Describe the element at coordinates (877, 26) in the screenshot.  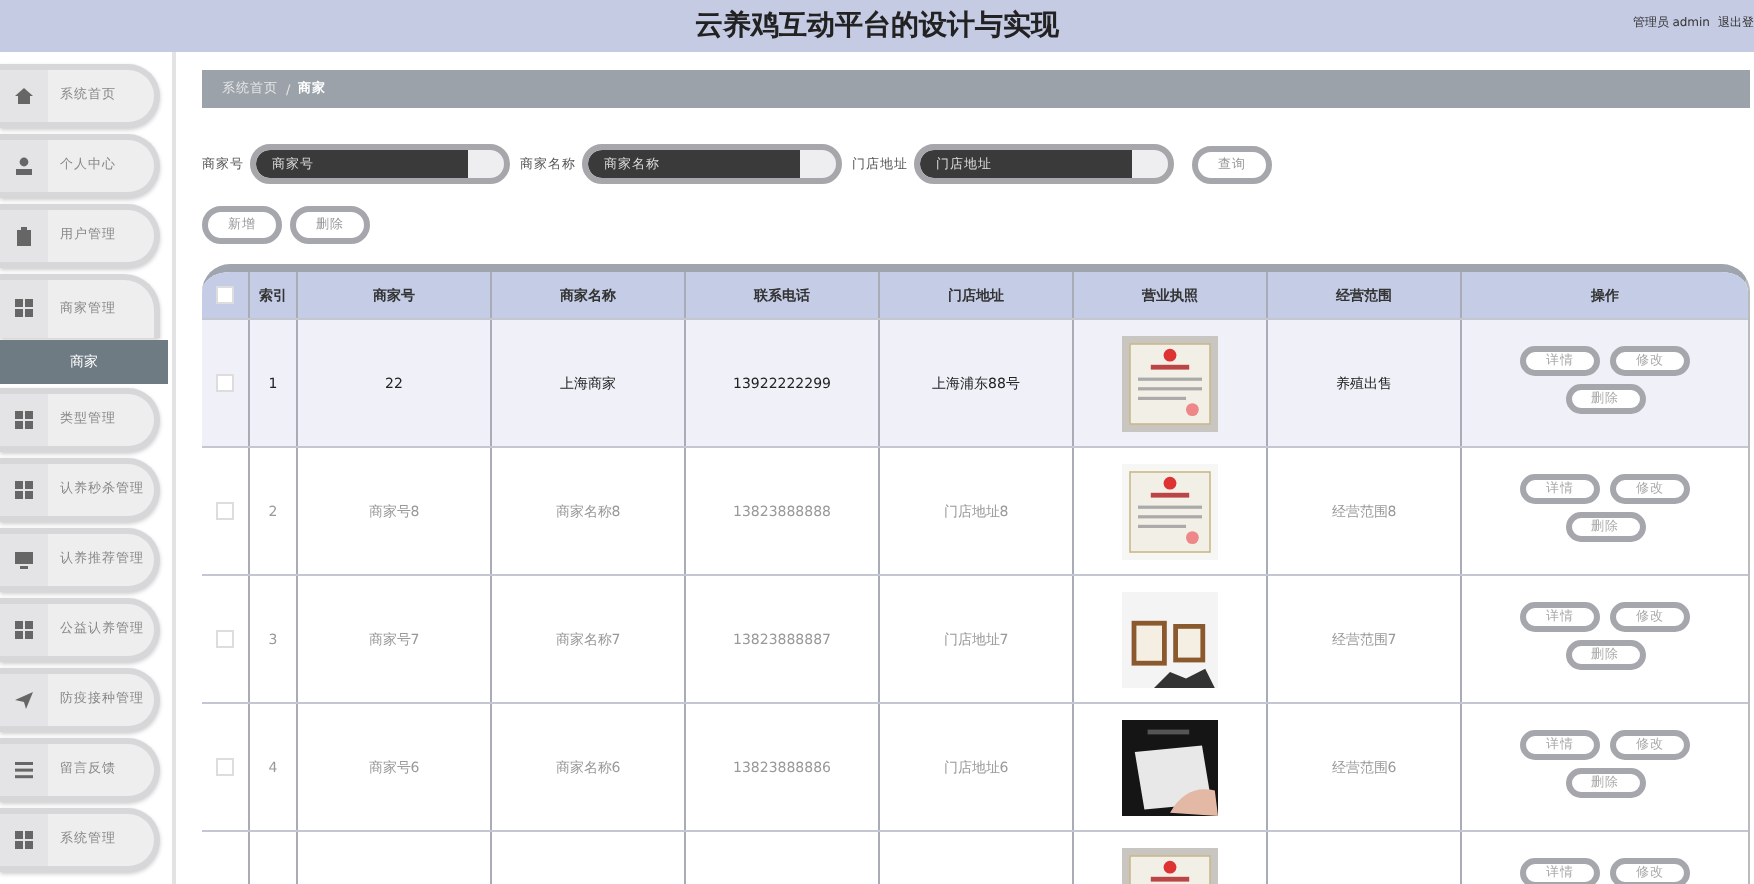
I see `app-title: 云养鸡互动平台的设计与实现` at that location.